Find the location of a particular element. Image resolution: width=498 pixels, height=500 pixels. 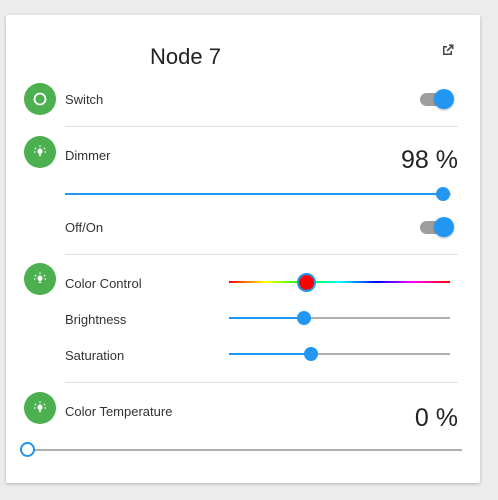

brightness-slider-thumb is located at coordinates (304, 318).